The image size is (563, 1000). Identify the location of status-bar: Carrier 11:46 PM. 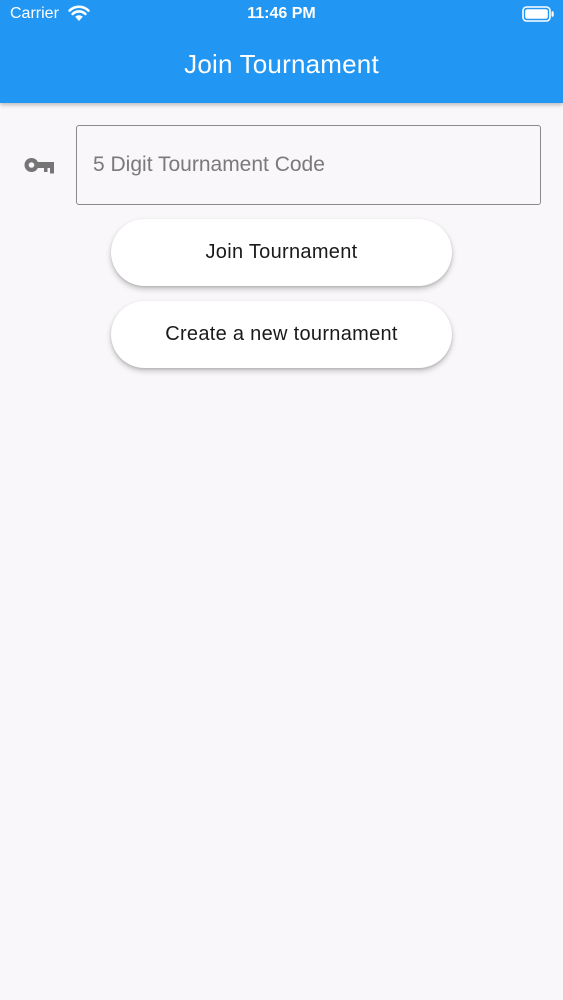
(281, 15).